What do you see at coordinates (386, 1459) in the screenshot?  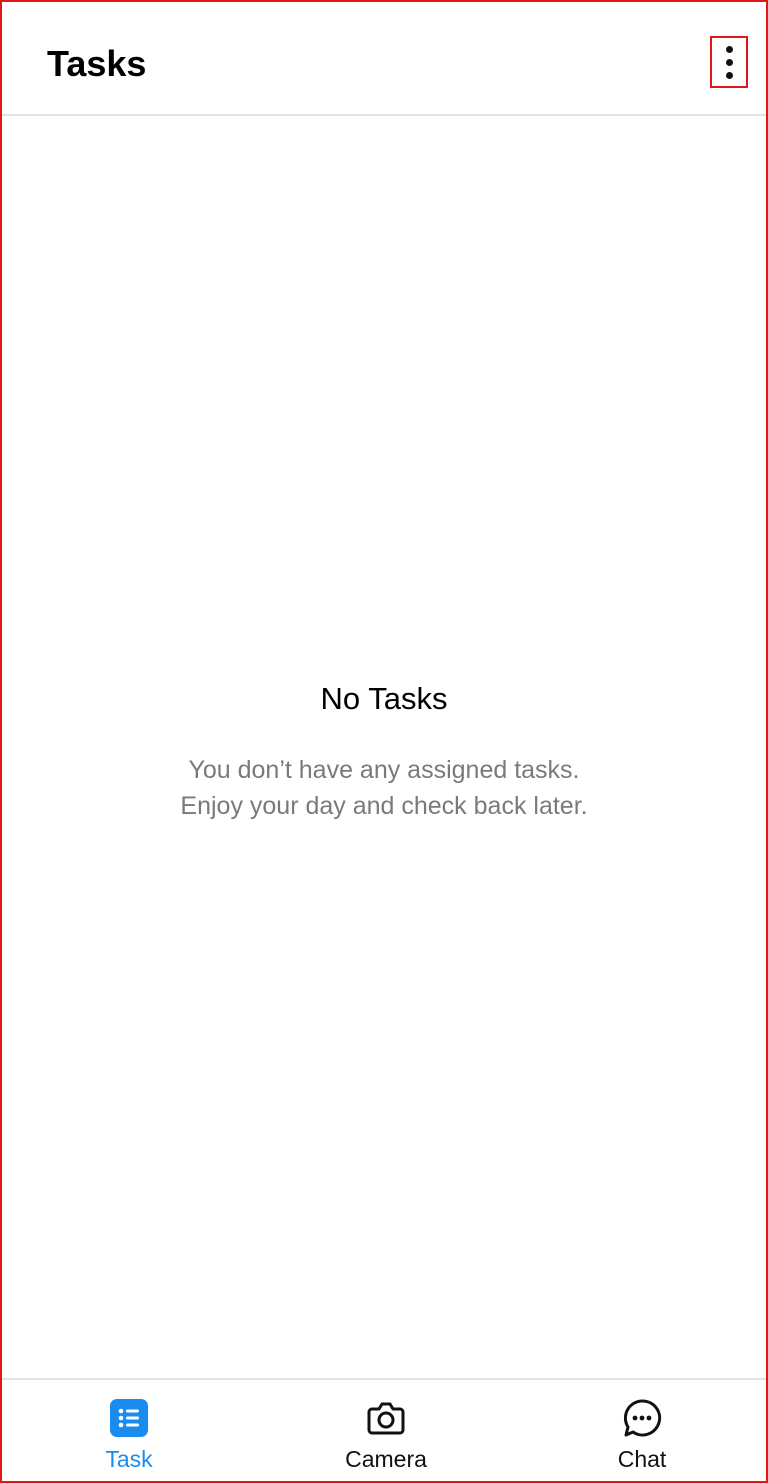 I see `nav-label-camera: Camera` at bounding box center [386, 1459].